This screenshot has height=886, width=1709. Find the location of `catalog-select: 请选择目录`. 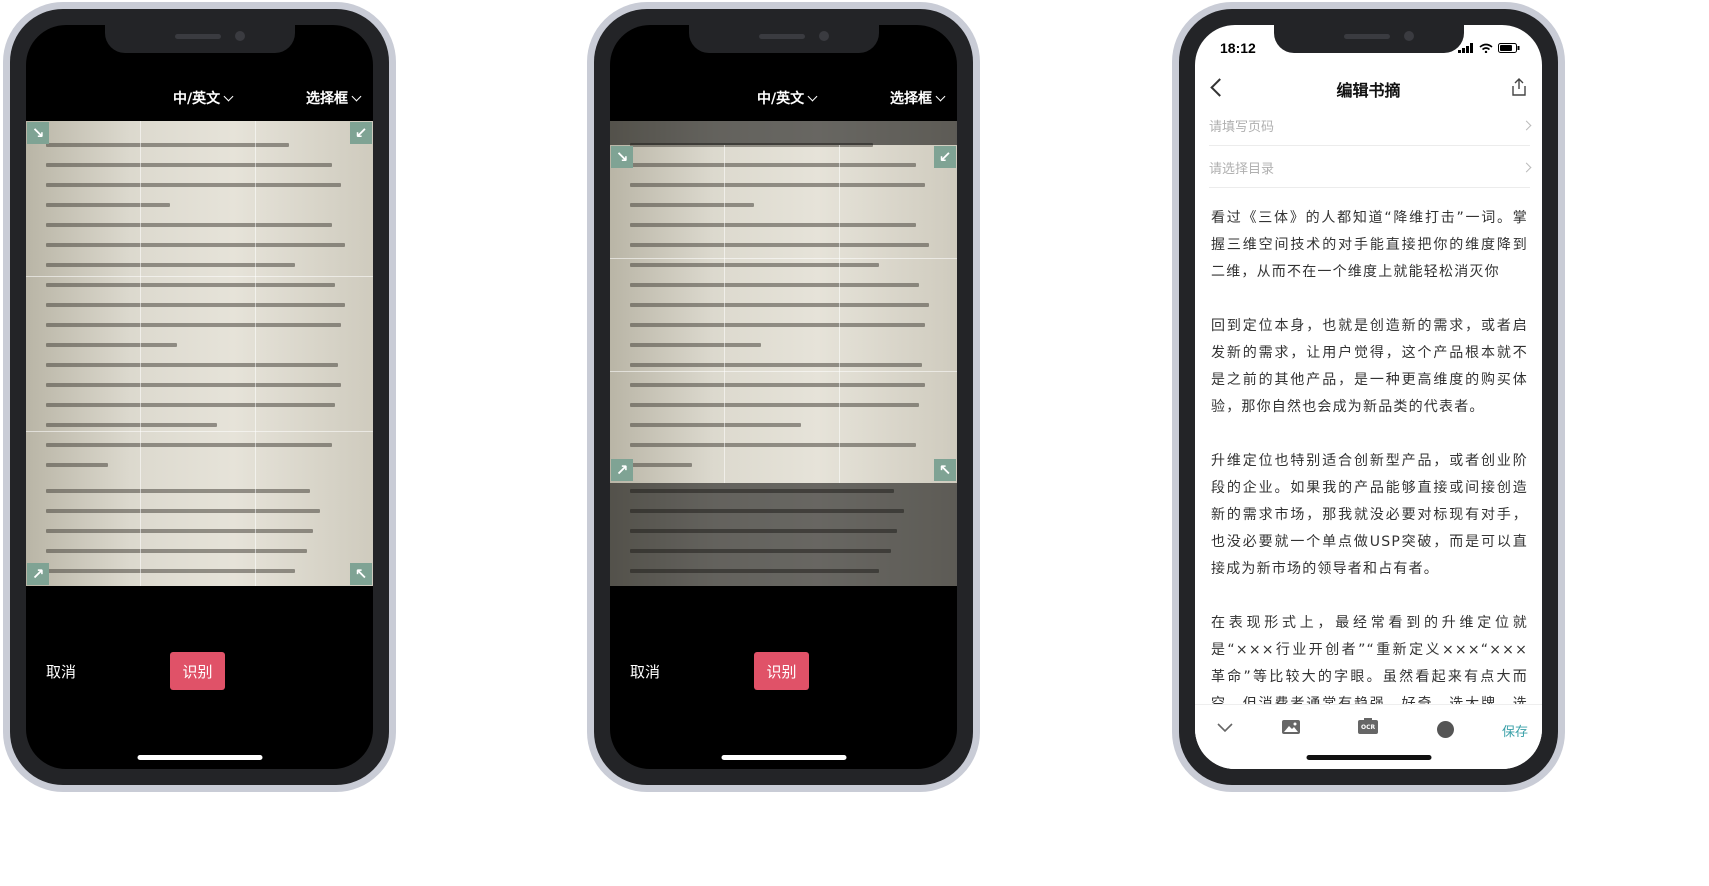

catalog-select: 请选择目录 is located at coordinates (1370, 167).